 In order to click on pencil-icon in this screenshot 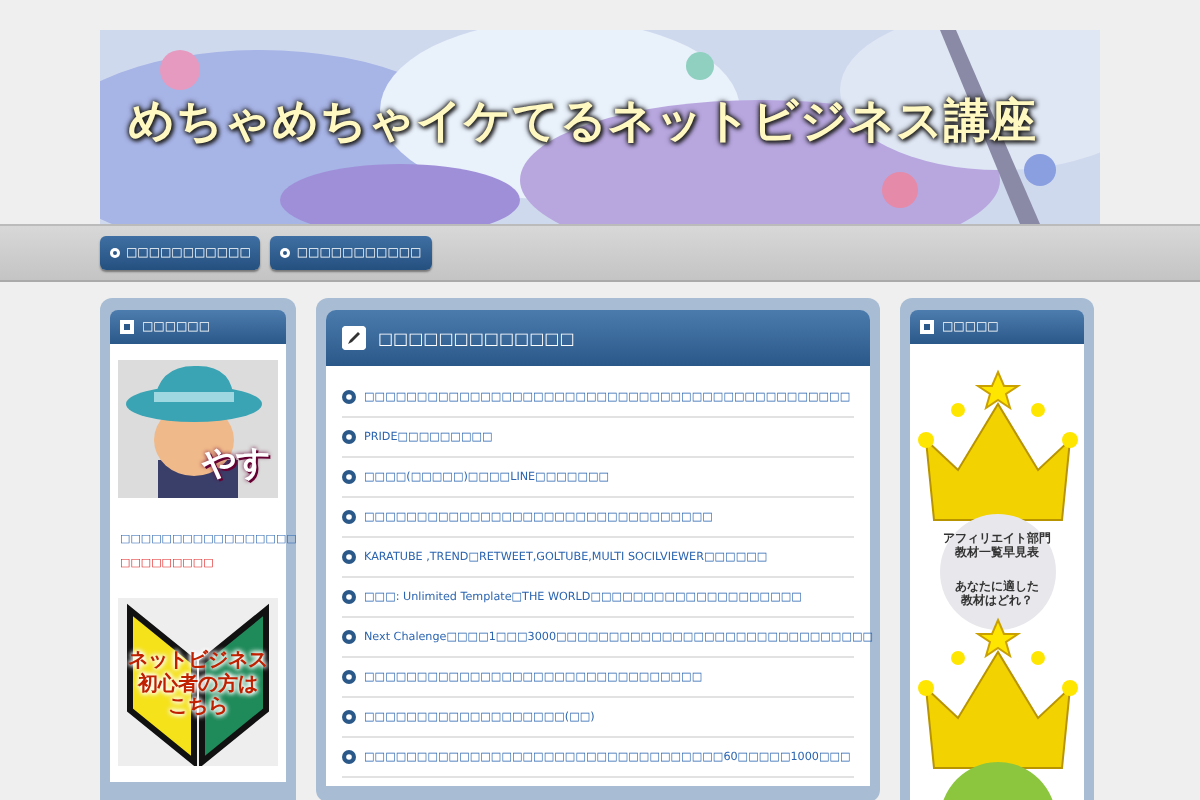, I will do `click(354, 338)`.